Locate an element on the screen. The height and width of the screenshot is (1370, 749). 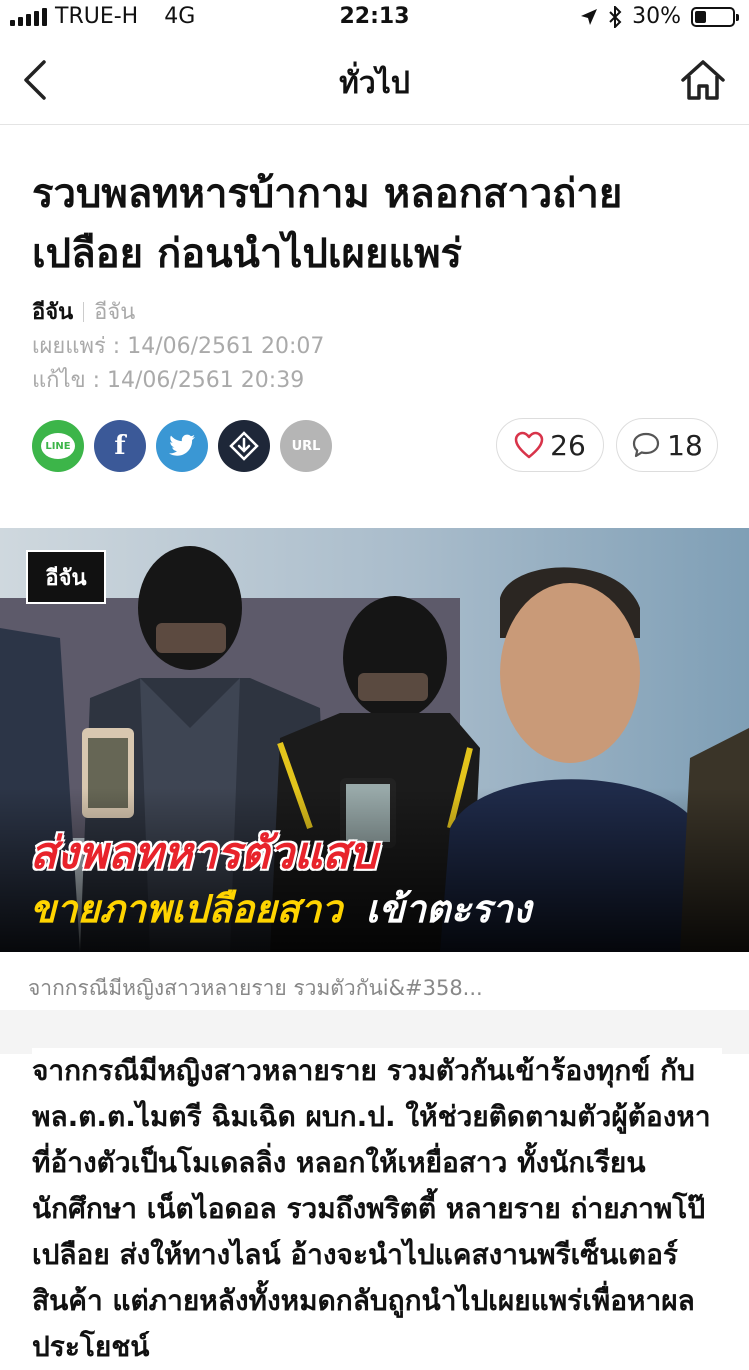
comment-icon is located at coordinates (646, 445).